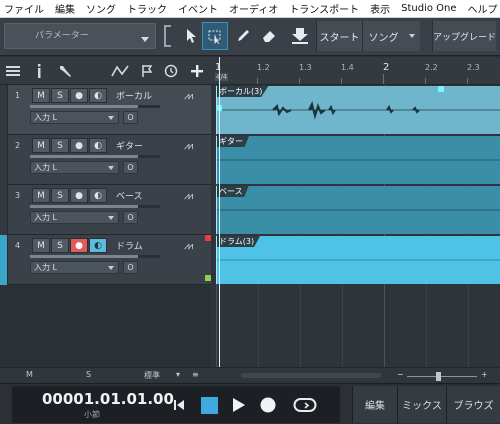 Image resolution: width=500 pixels, height=424 pixels. Describe the element at coordinates (129, 245) in the screenshot. I see `track-name: ドラム` at that location.